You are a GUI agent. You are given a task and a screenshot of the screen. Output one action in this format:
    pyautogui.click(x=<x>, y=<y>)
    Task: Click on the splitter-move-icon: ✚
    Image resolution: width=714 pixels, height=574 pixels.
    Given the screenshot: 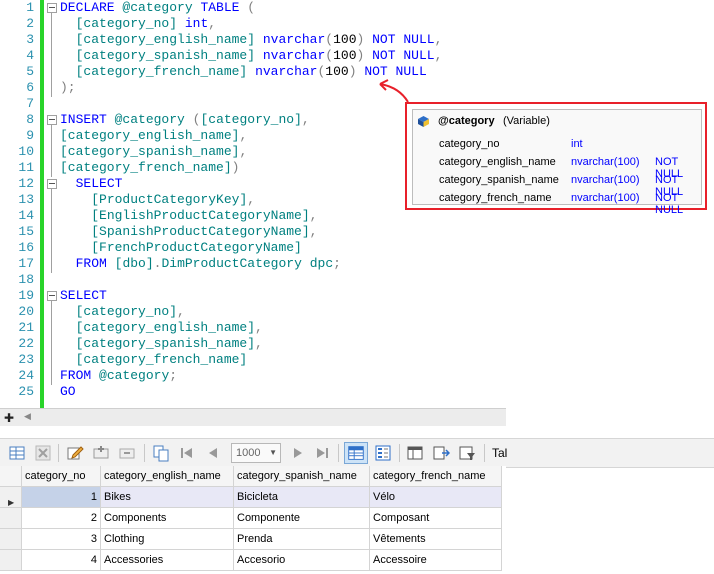 What is the action you would take?
    pyautogui.click(x=9, y=418)
    